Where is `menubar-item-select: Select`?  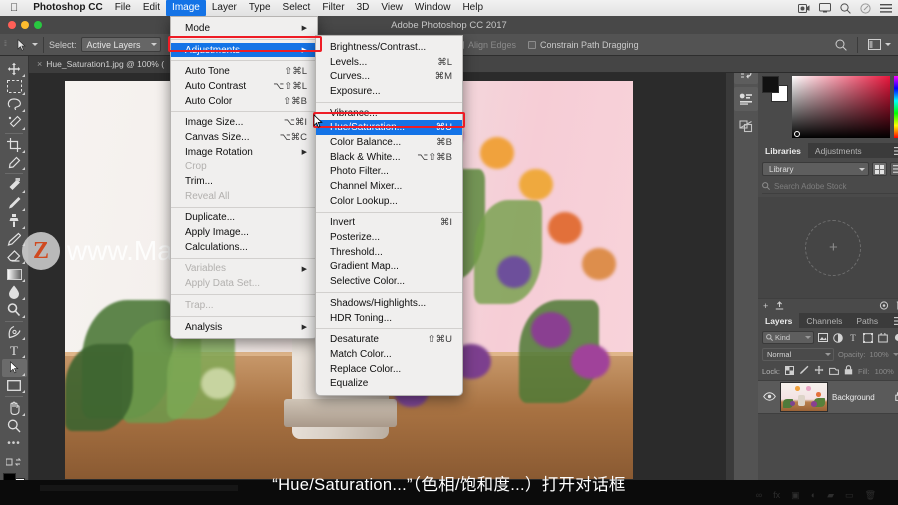 menubar-item-select: Select is located at coordinates (297, 8).